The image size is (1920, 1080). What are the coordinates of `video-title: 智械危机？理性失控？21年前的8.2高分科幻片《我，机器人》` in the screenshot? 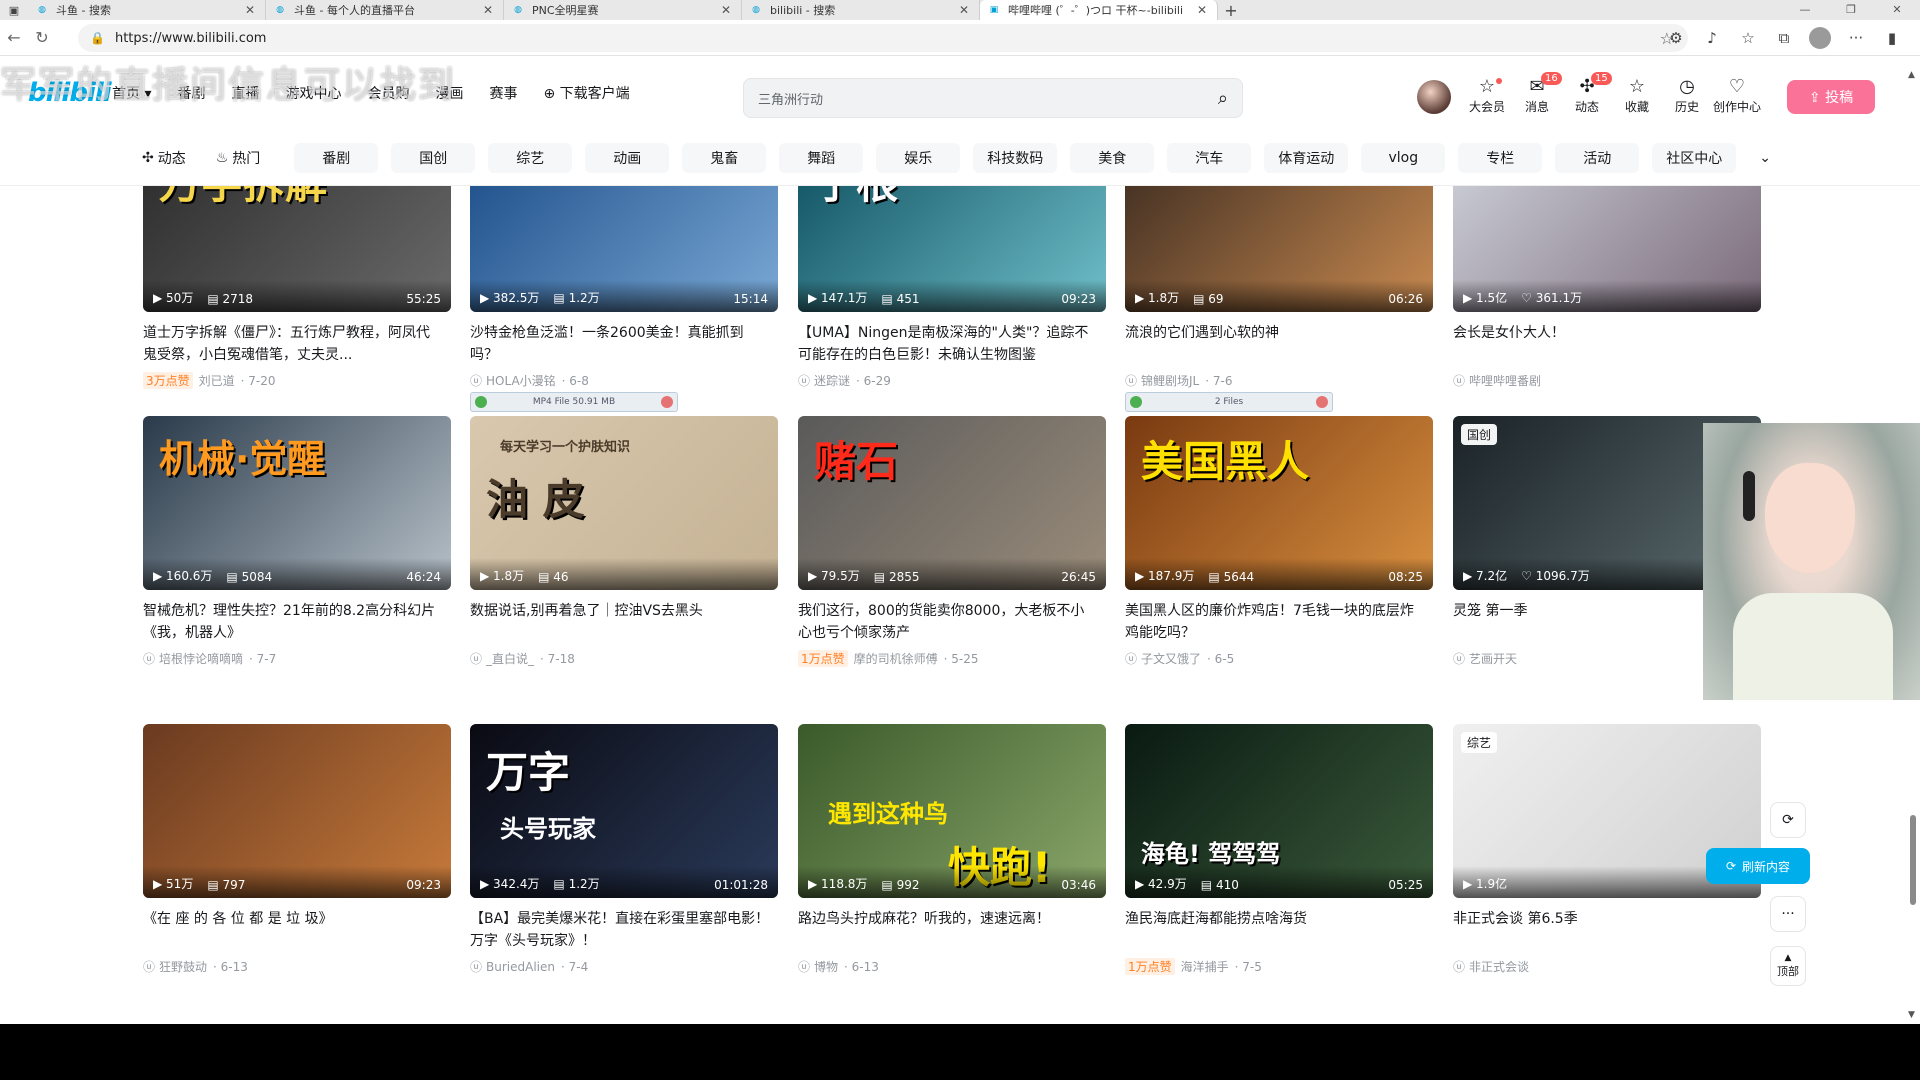 It's located at (297, 622).